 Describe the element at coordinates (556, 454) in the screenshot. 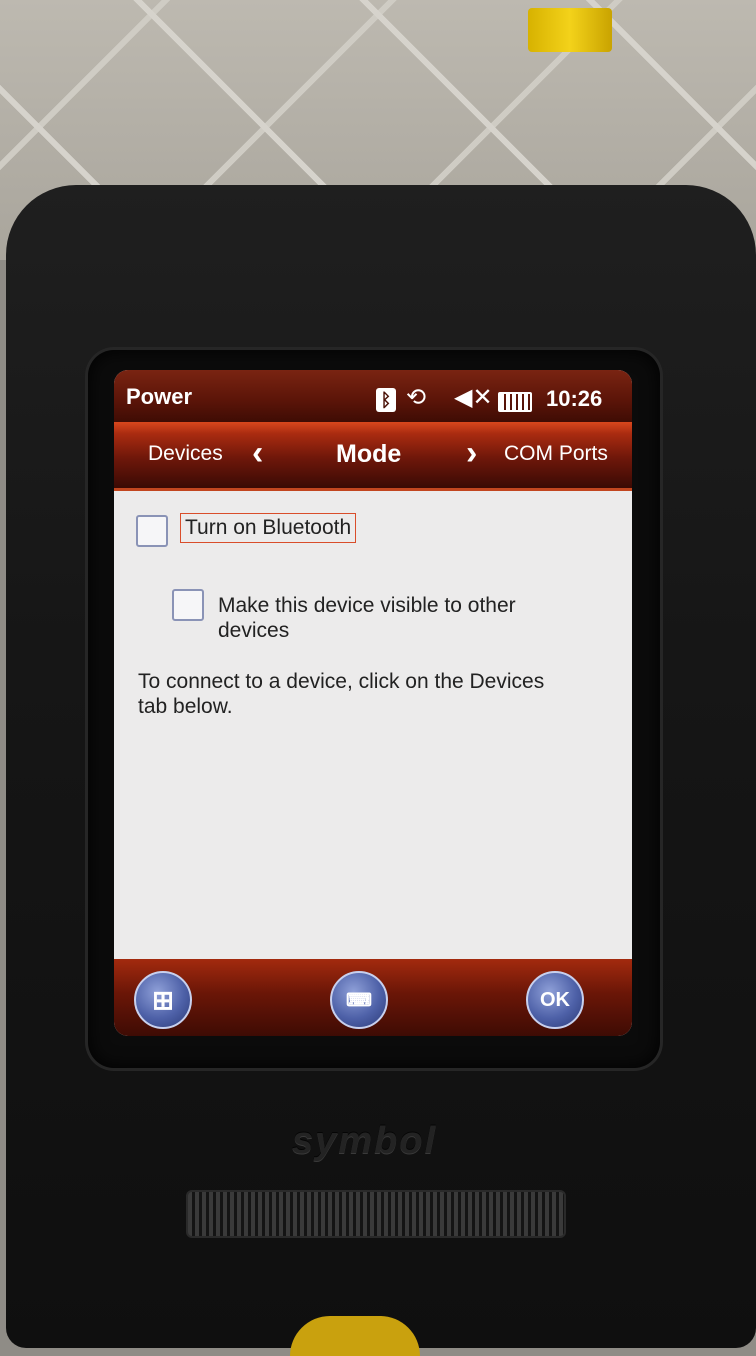

I see `tab-com-ports: COM Ports` at that location.